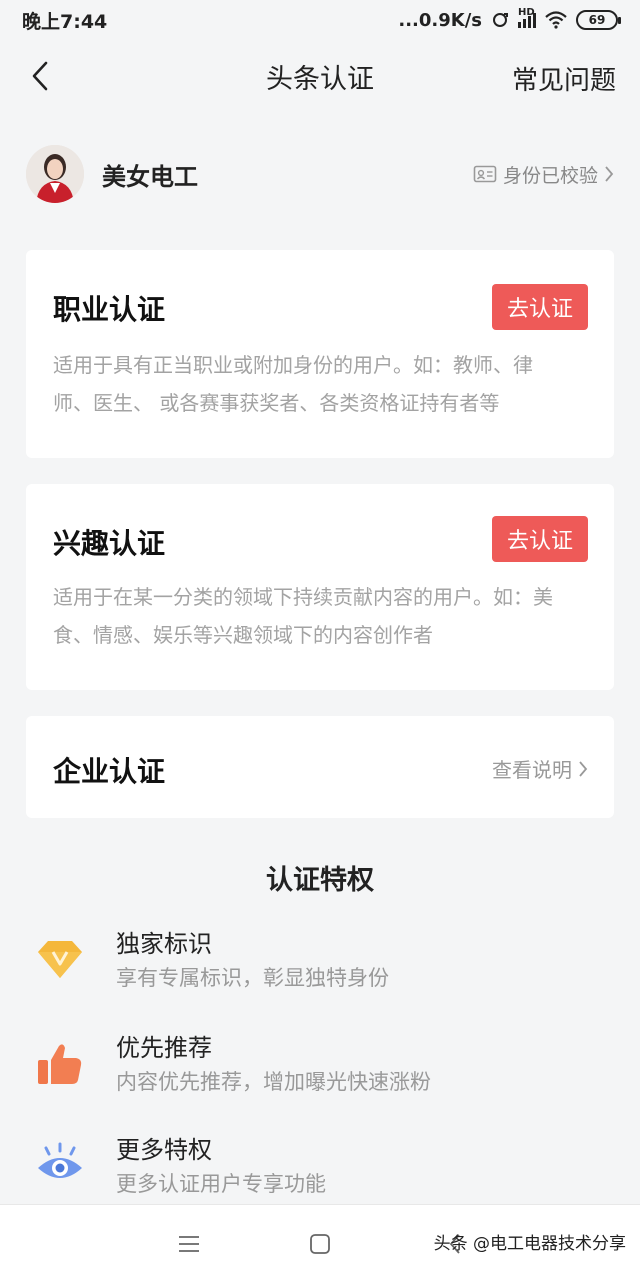 The width and height of the screenshot is (640, 1280). I want to click on privilege-item: 独家标识 享有专属标识，彰显独特身份, so click(320, 964).